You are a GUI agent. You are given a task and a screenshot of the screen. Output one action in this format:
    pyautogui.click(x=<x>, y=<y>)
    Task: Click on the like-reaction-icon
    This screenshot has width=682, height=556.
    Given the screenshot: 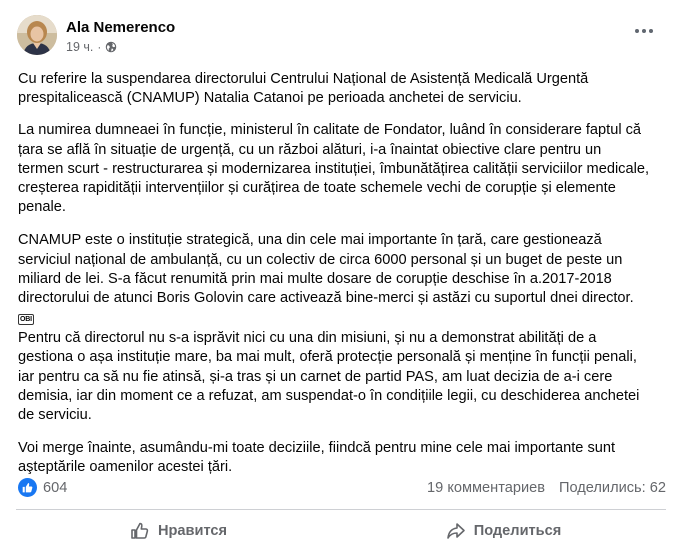 What is the action you would take?
    pyautogui.click(x=27, y=487)
    